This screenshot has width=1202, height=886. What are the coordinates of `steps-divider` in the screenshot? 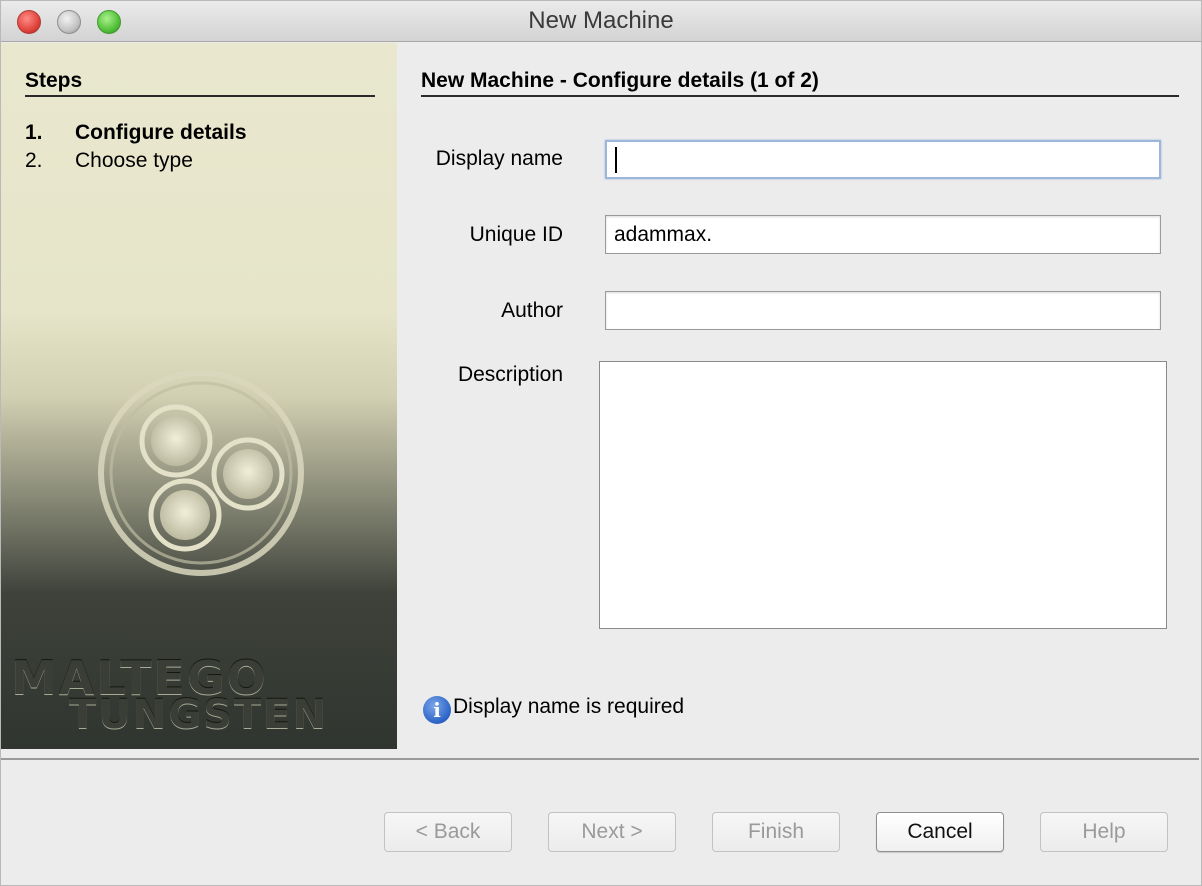 It's located at (200, 96).